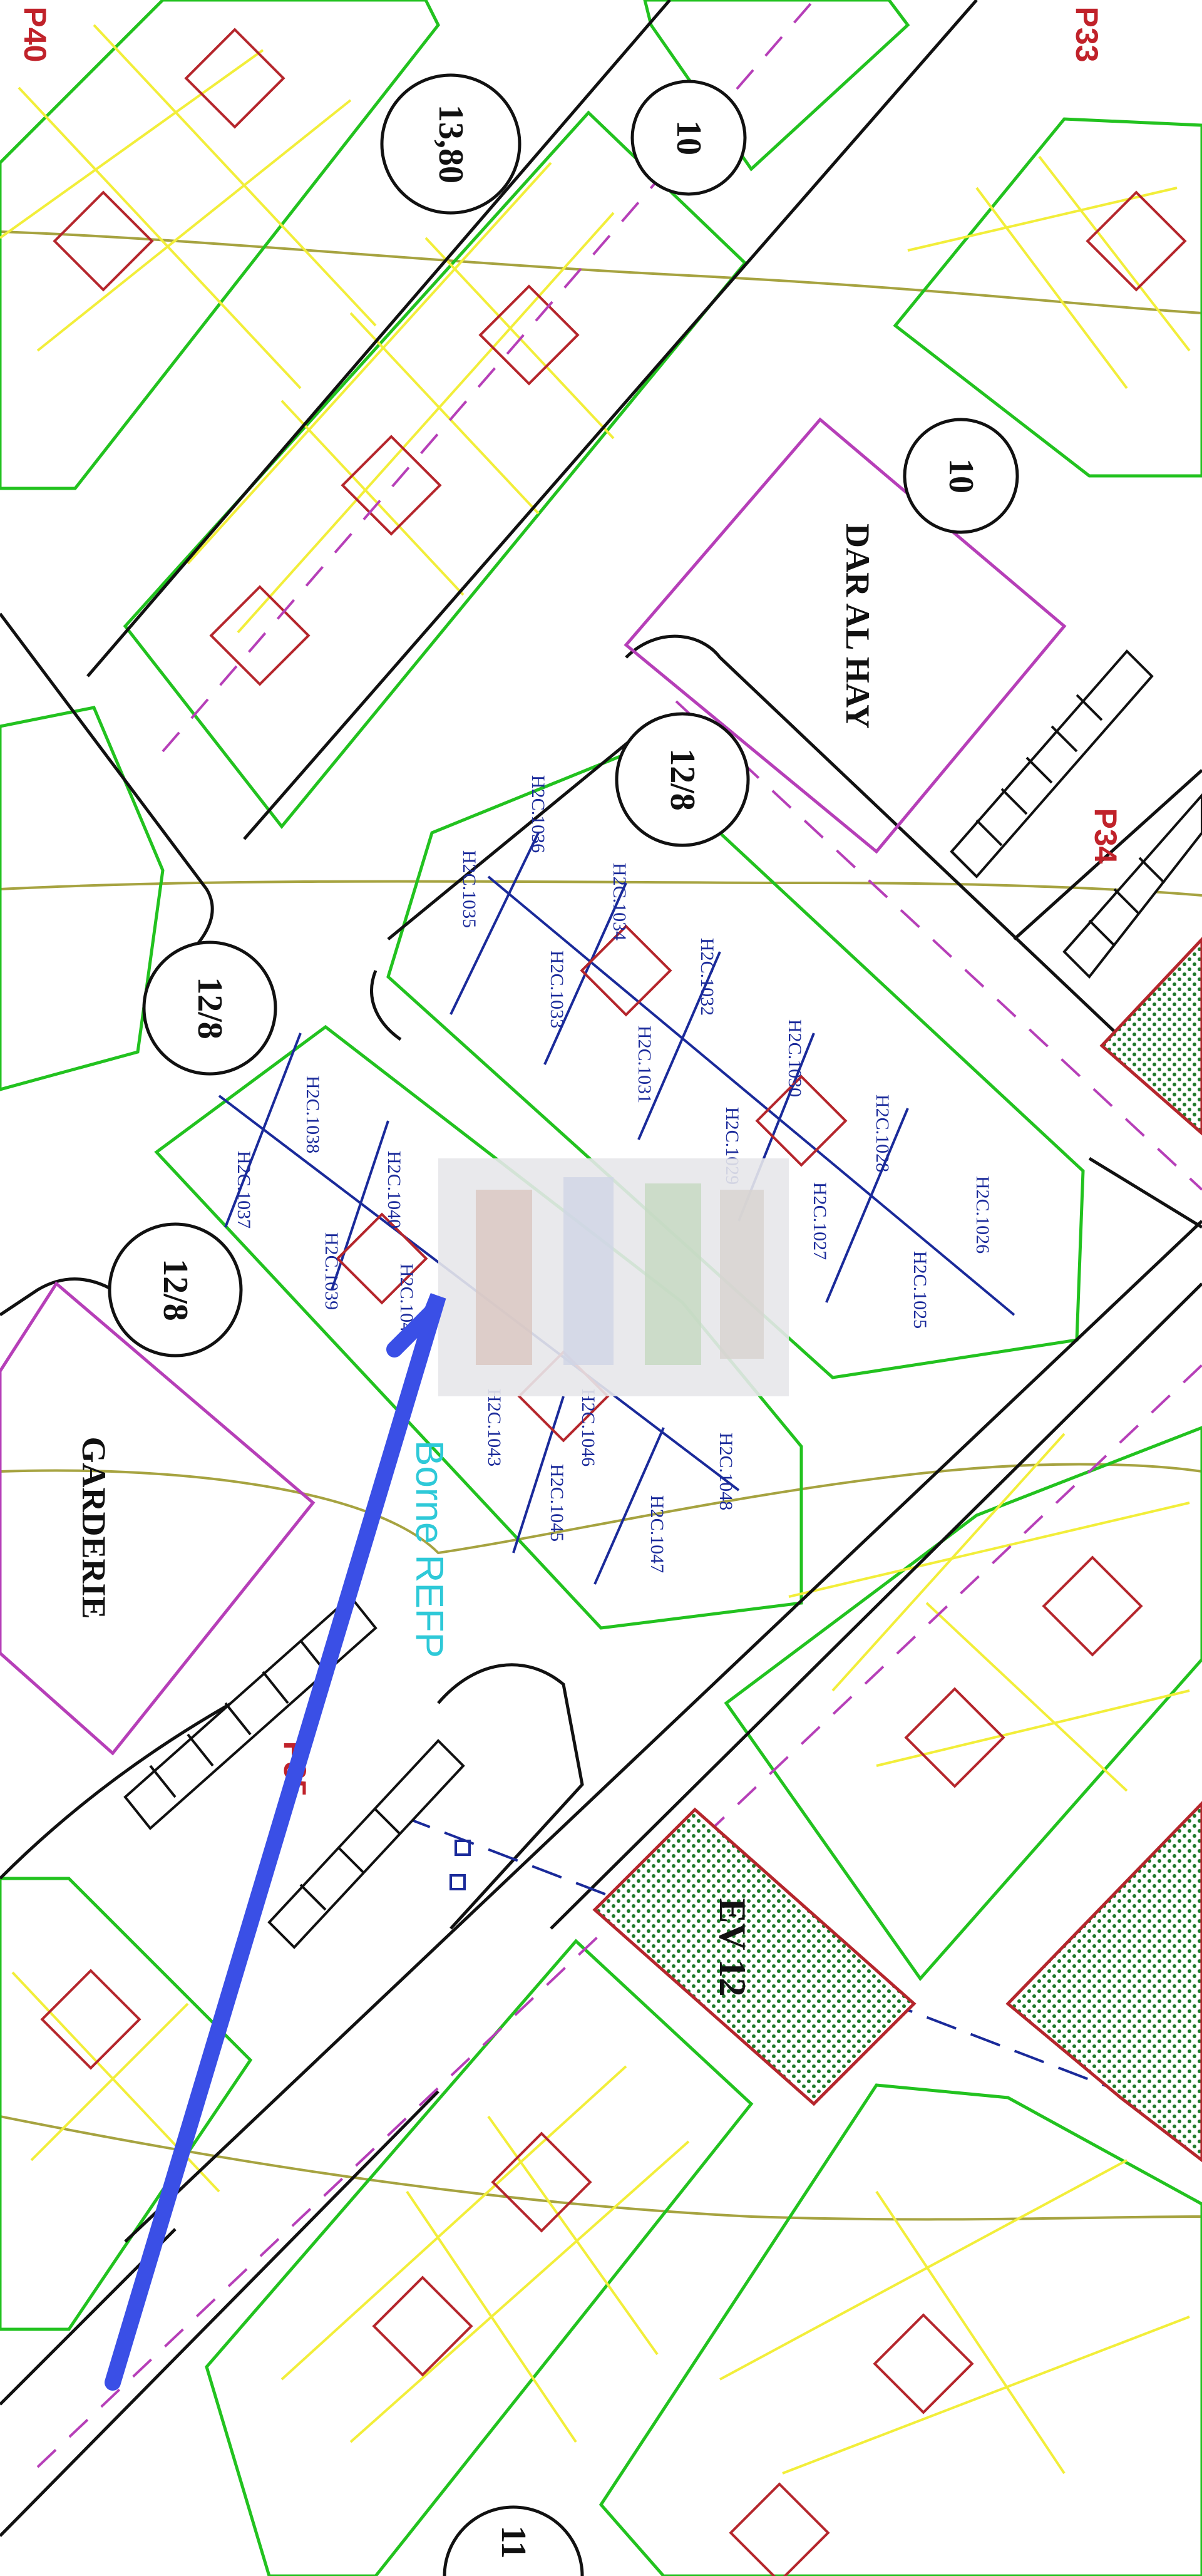 The width and height of the screenshot is (1202, 2576). I want to click on width-label-13-80: 13,80, so click(451, 144).